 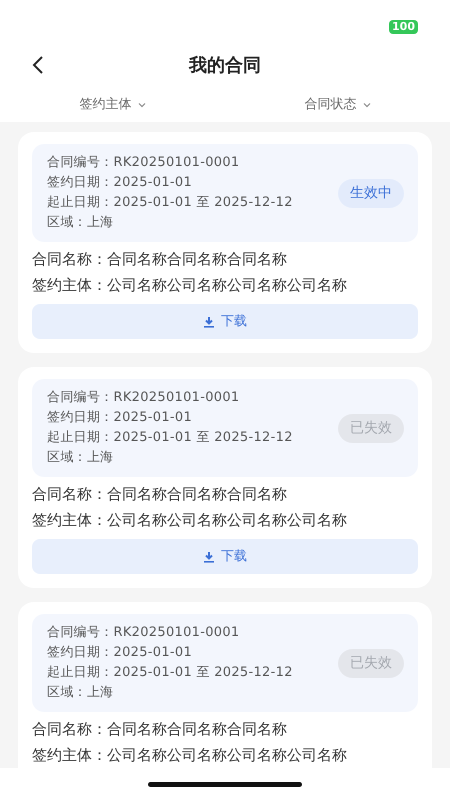 What do you see at coordinates (112, 105) in the screenshot?
I see `filter-dropdown: 签约主体` at bounding box center [112, 105].